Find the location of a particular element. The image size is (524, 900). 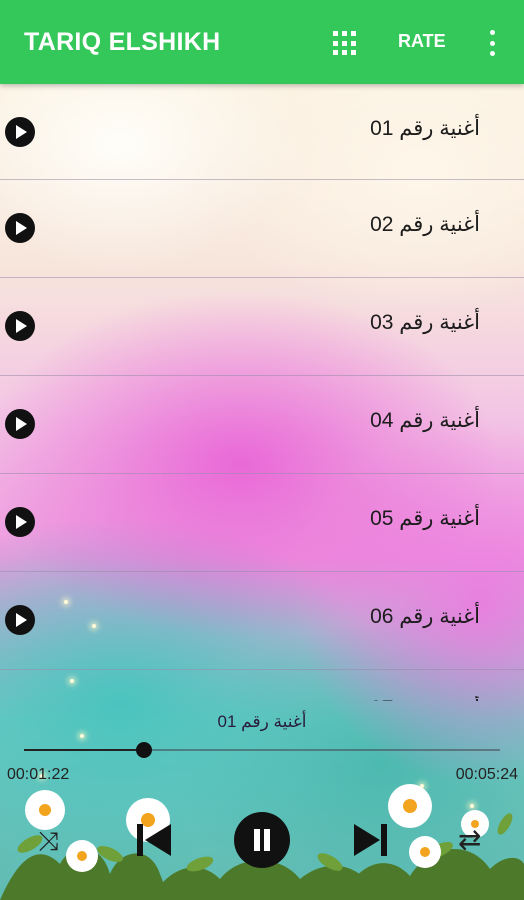

now-playing-title: أغنية رقم 01 is located at coordinates (262, 721).